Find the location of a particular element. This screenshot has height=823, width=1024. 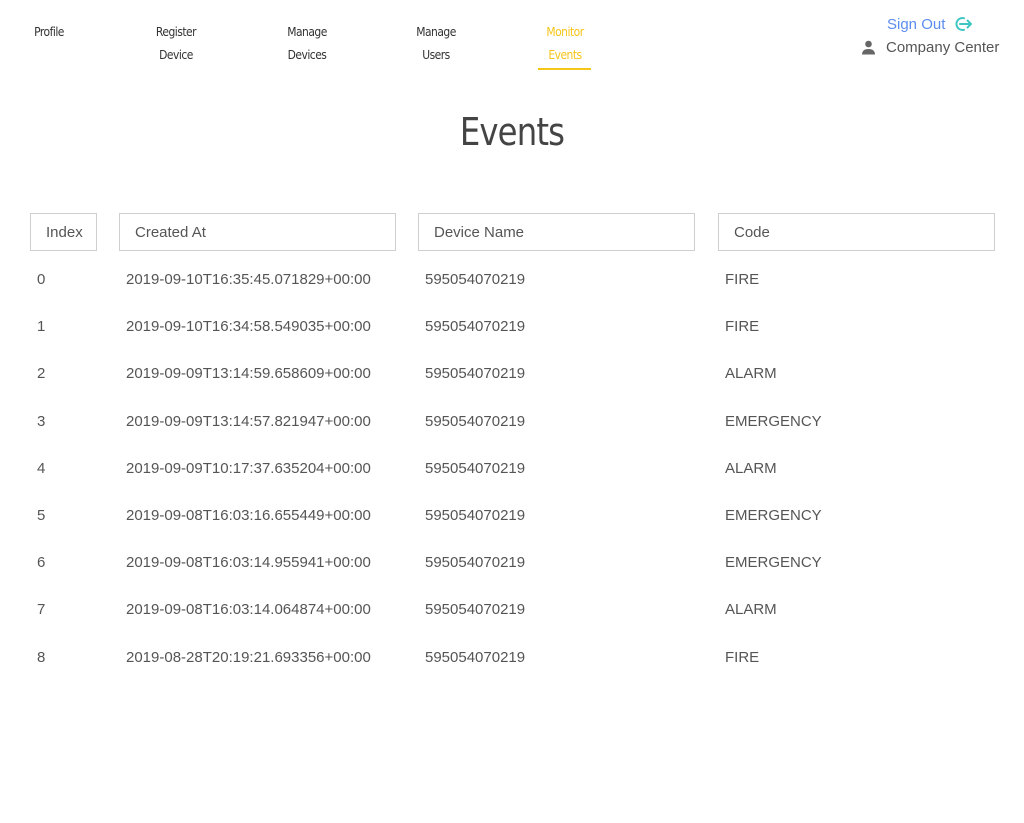

sign-out-icon is located at coordinates (964, 24).